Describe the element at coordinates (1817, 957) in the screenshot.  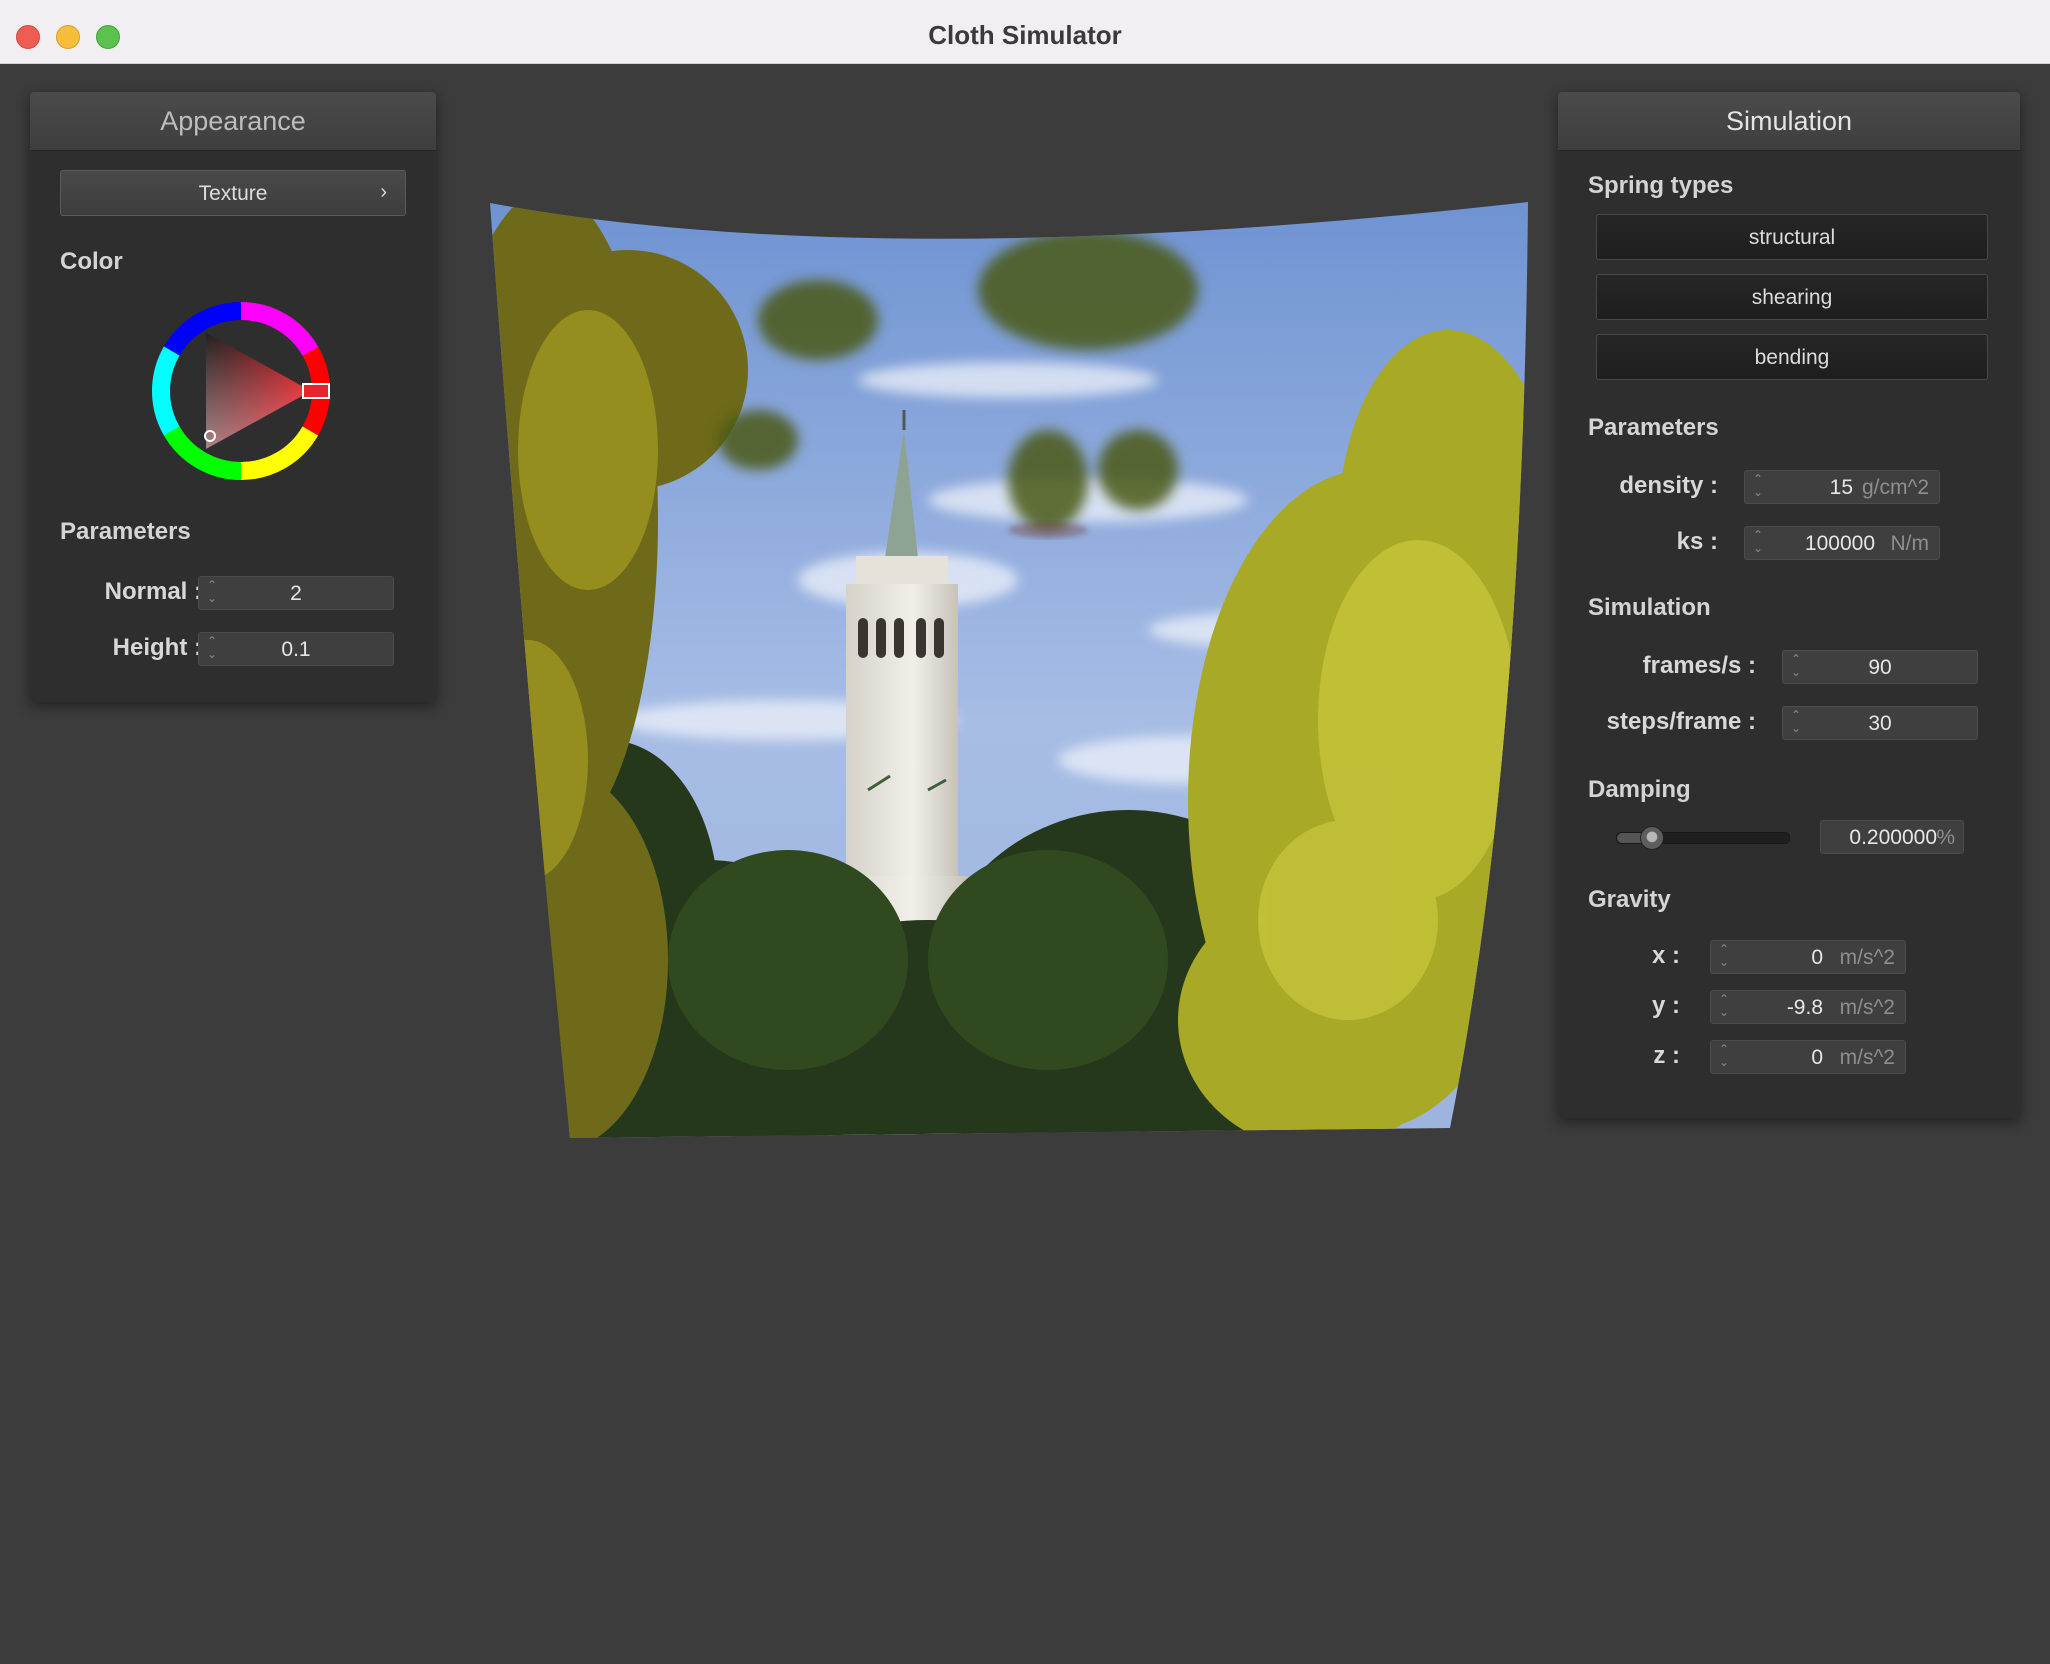
I see `gravity-x-value: 0` at that location.